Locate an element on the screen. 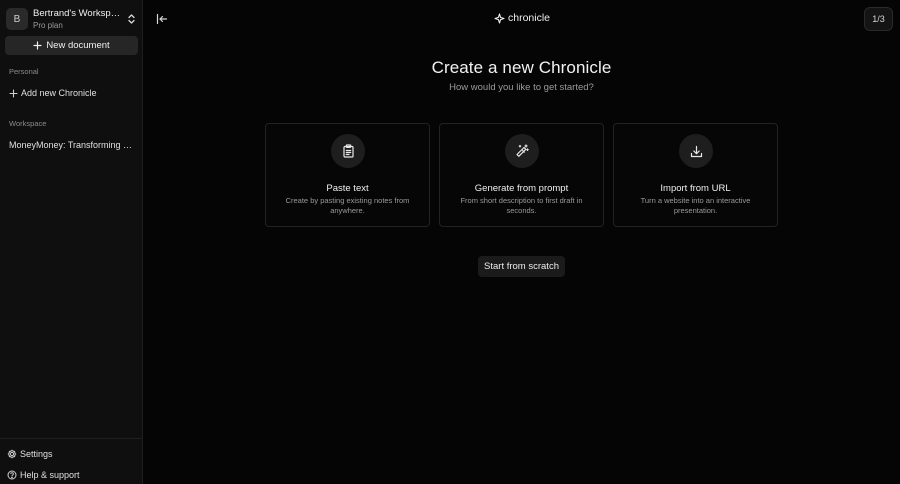 The height and width of the screenshot is (484, 900). section-label-personal: Personal is located at coordinates (24, 71).